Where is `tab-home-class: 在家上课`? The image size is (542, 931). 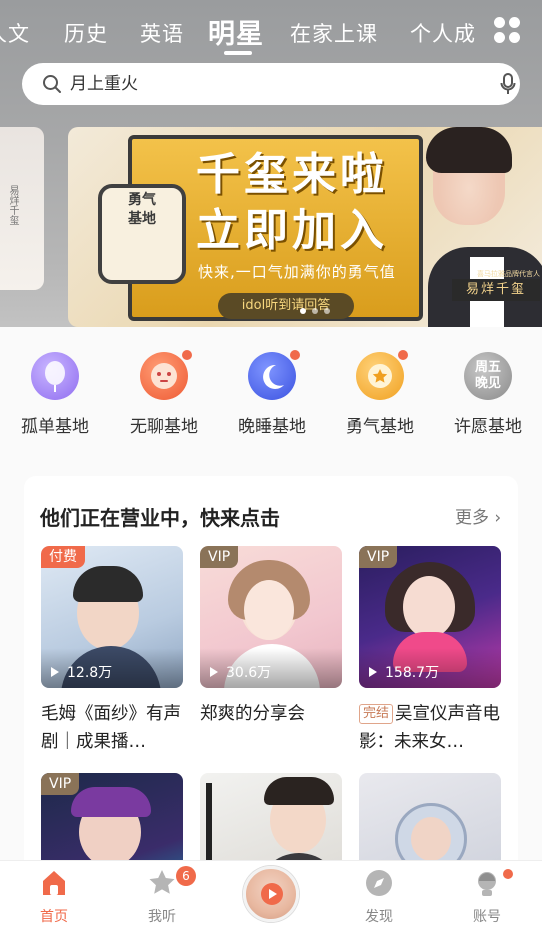 tab-home-class: 在家上课 is located at coordinates (334, 33).